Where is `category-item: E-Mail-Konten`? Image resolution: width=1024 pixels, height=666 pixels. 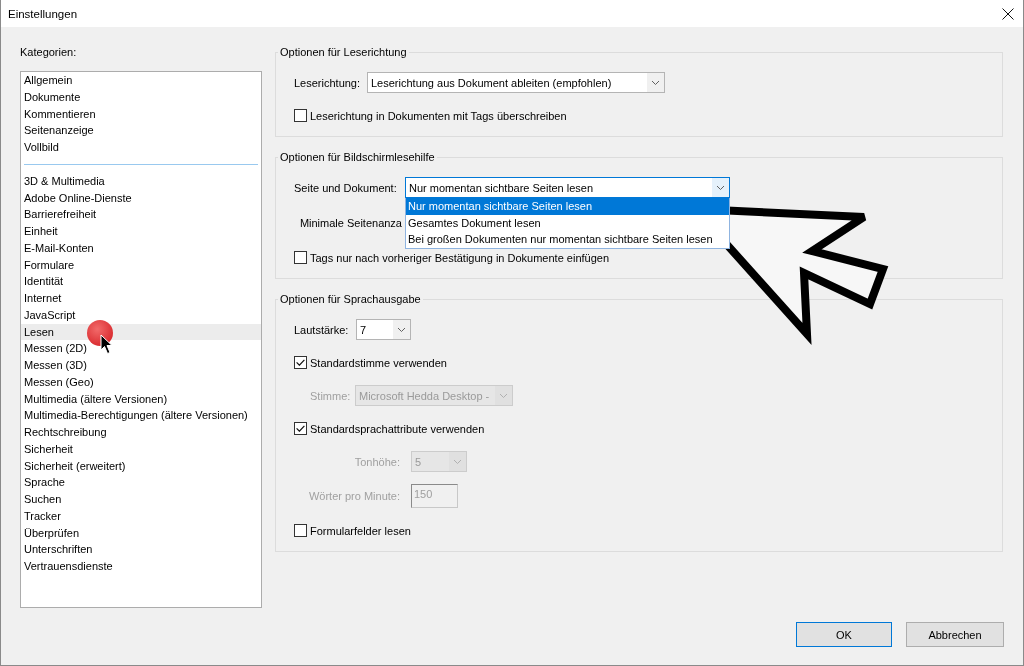
category-item: E-Mail-Konten is located at coordinates (141, 248).